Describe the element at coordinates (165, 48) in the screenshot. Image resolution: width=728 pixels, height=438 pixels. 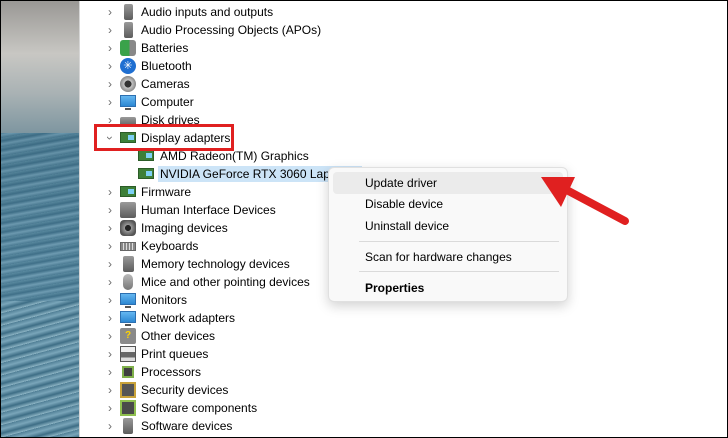
I see `tree-item-label: Batteries` at that location.